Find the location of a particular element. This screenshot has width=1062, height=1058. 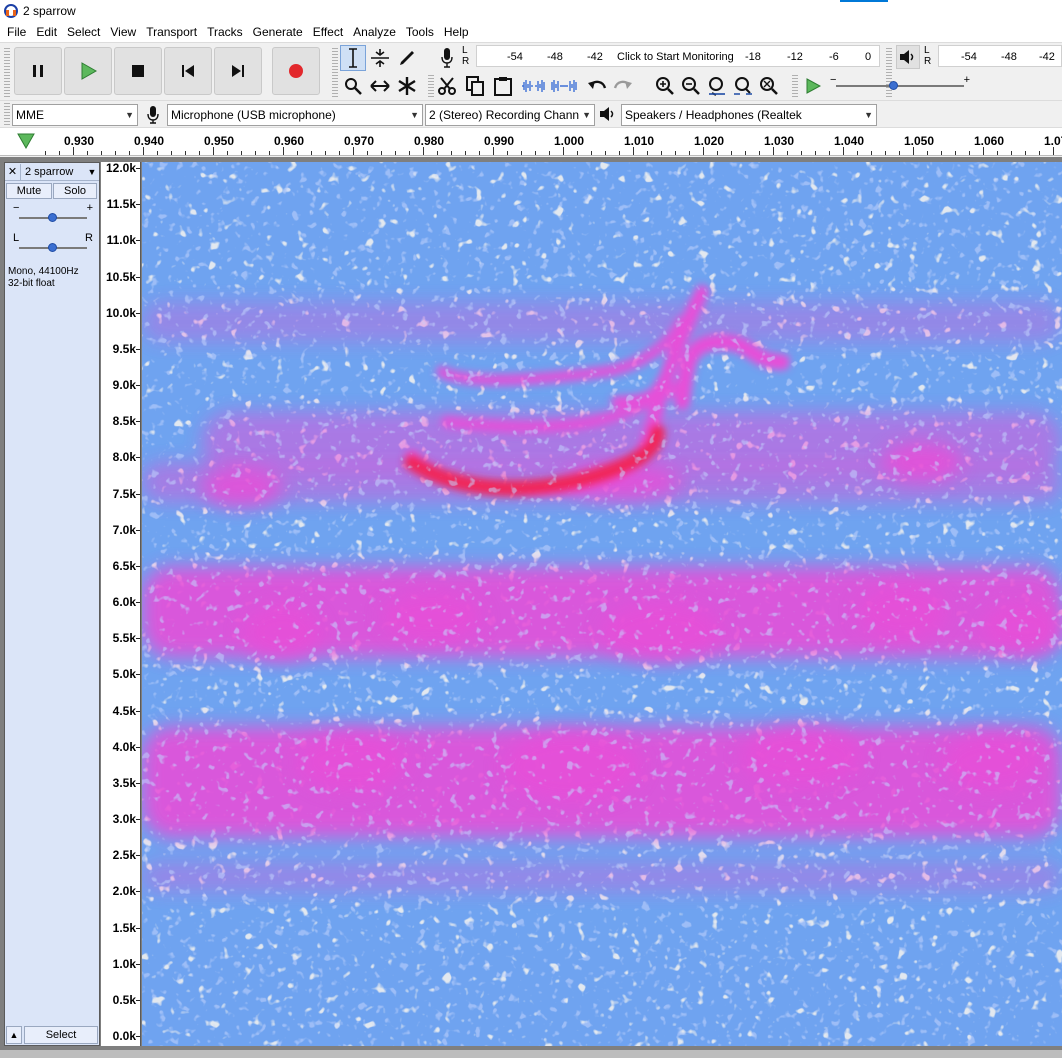

chevron-down-icon: ▼ is located at coordinates (868, 115).